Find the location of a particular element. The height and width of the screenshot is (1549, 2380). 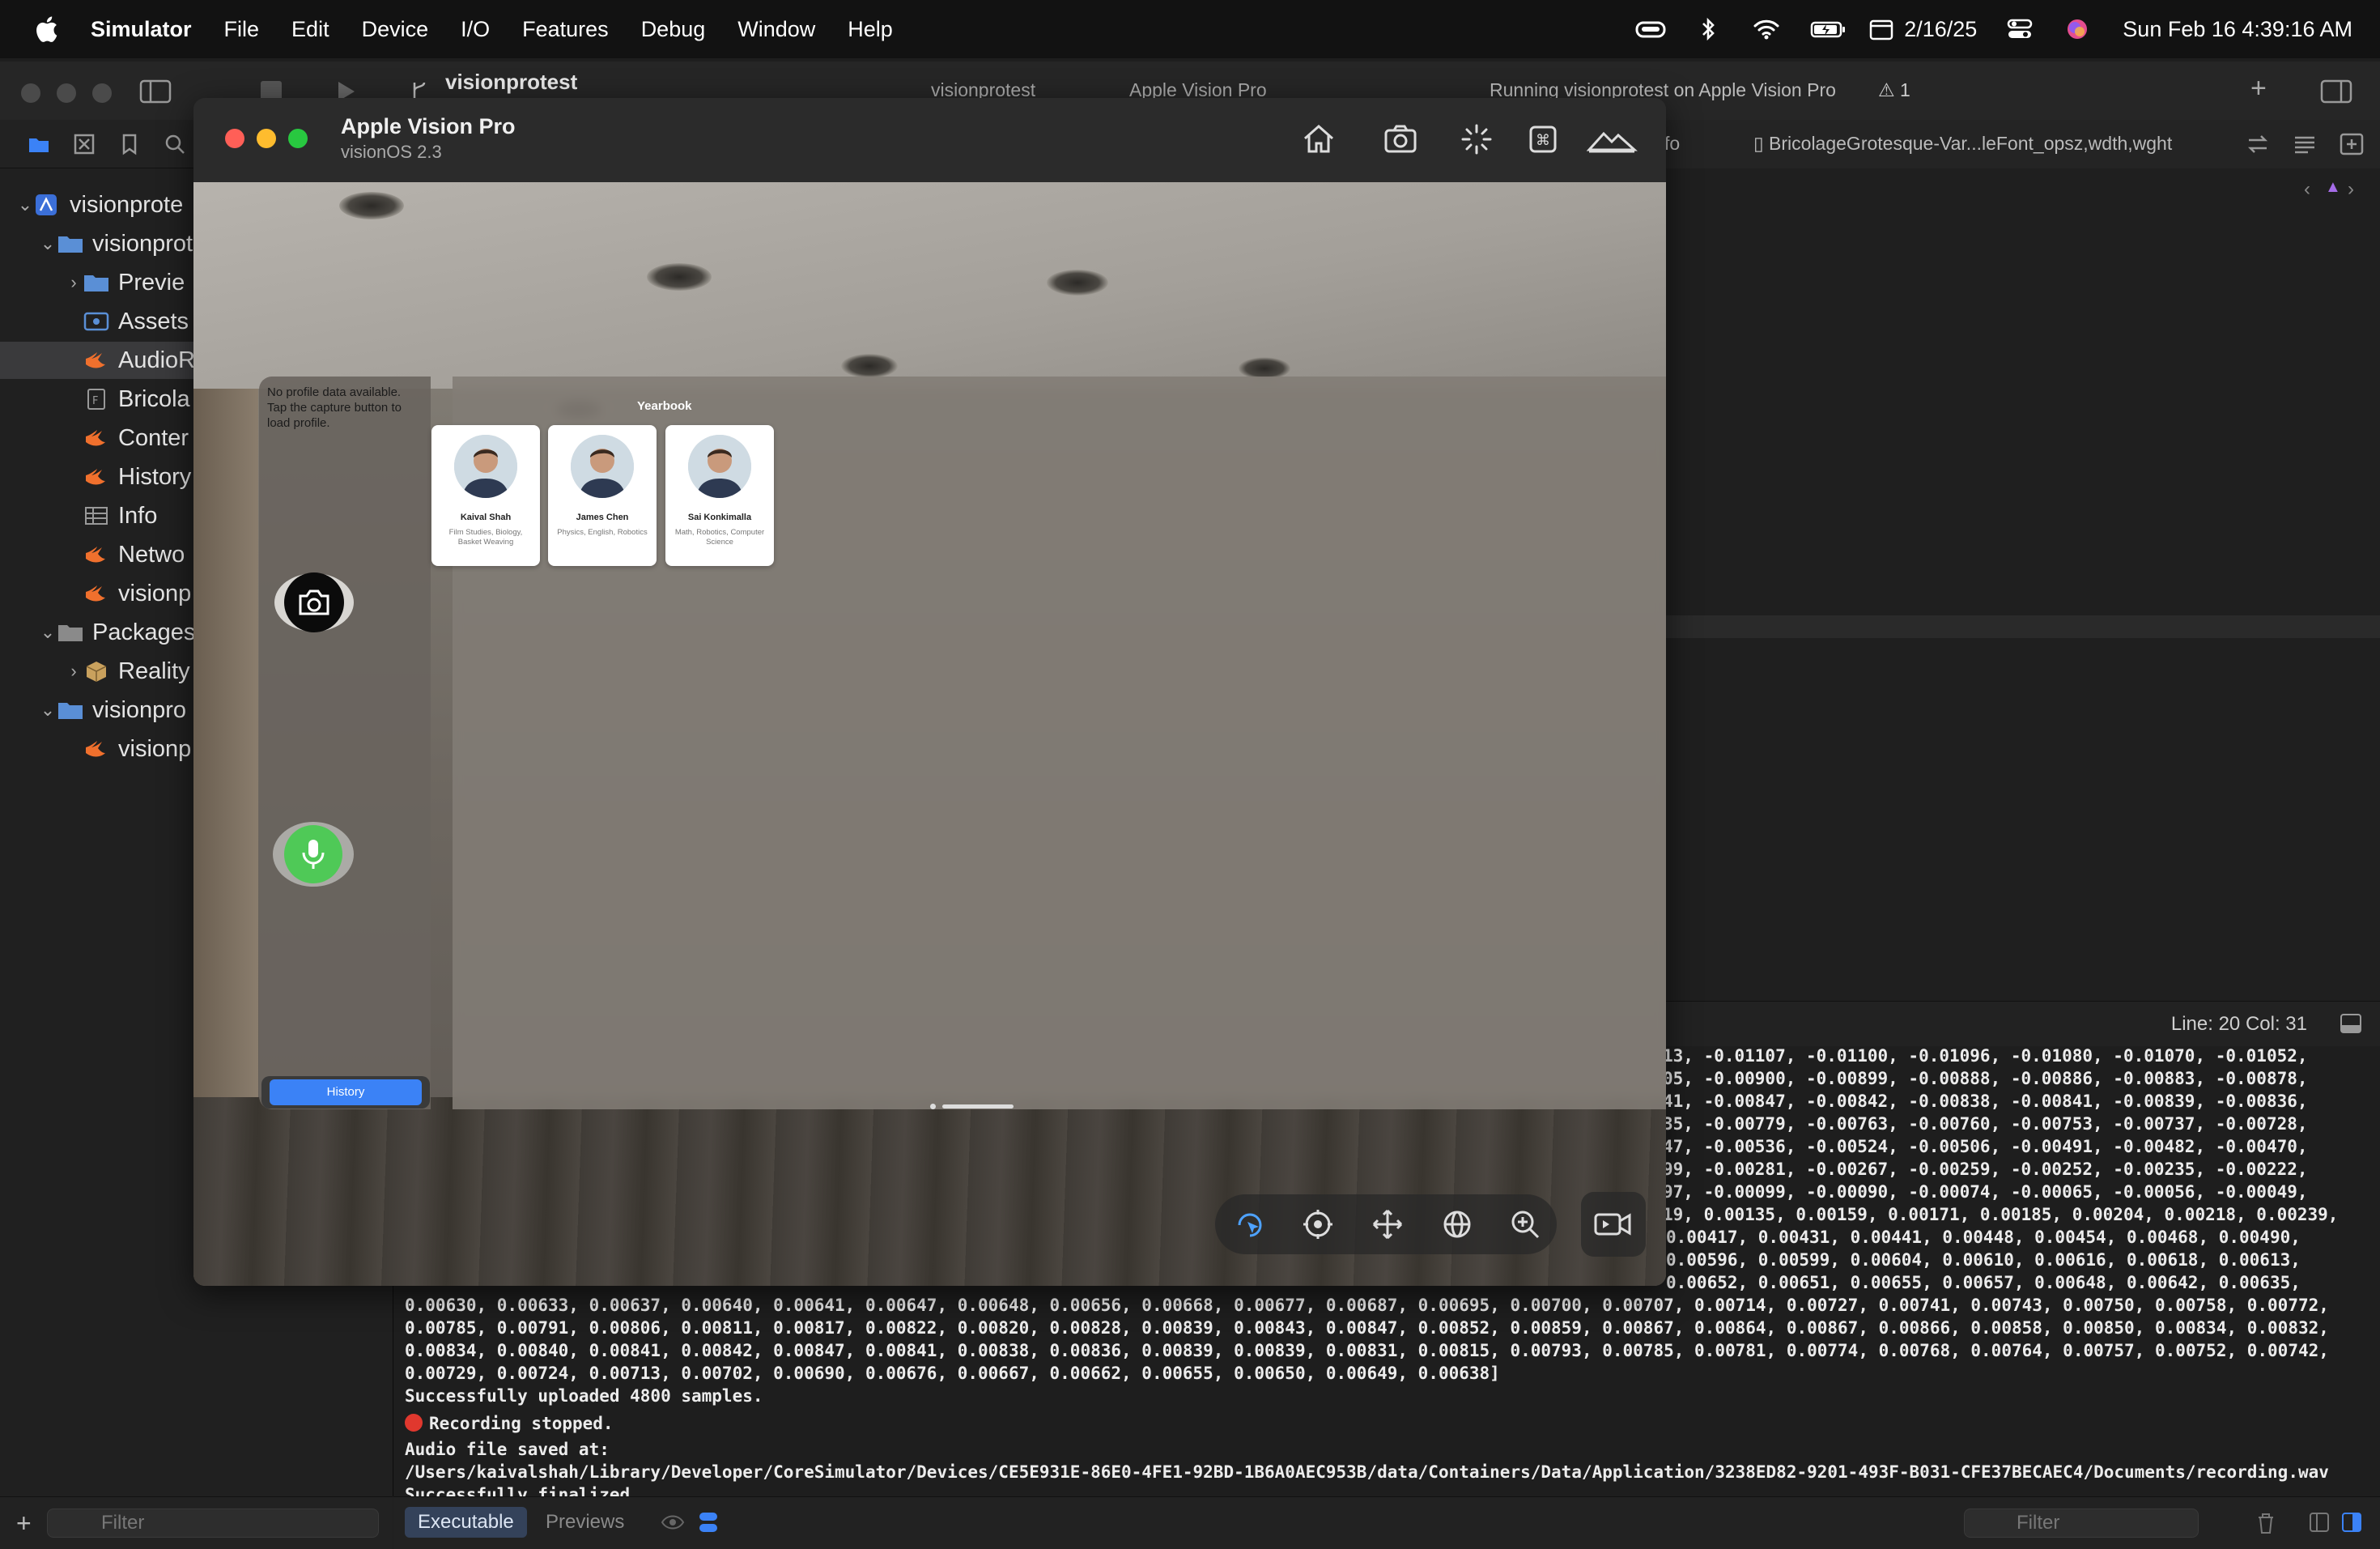

history-button: History is located at coordinates (346, 1092).